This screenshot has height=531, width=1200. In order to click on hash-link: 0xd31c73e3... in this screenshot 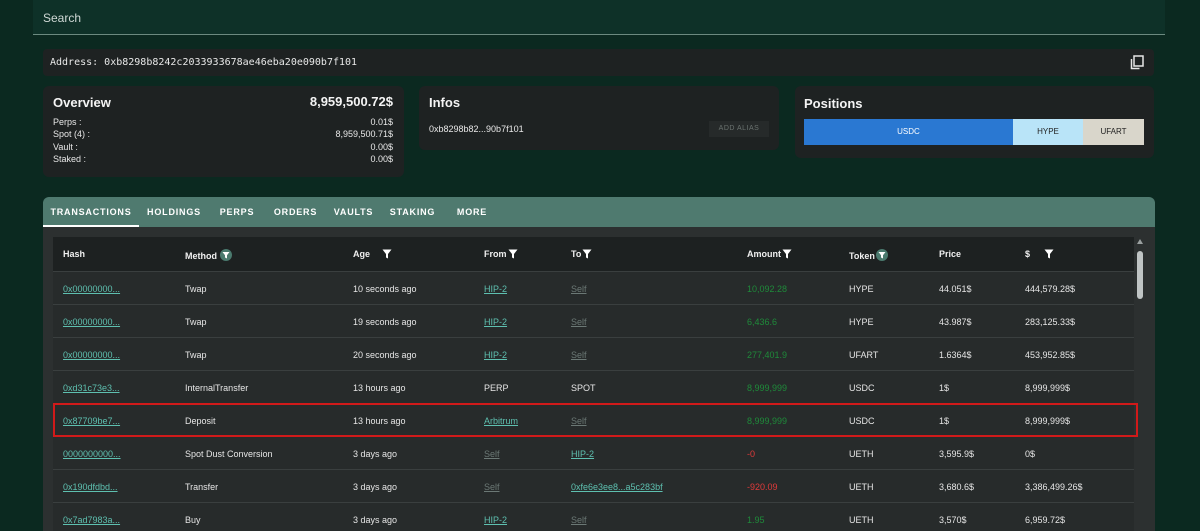, I will do `click(91, 388)`.